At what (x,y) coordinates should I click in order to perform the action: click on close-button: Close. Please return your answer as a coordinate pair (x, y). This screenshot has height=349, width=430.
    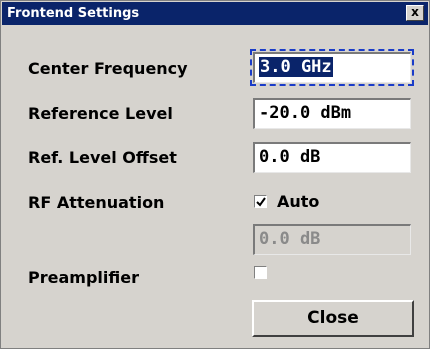
    Looking at the image, I should click on (333, 318).